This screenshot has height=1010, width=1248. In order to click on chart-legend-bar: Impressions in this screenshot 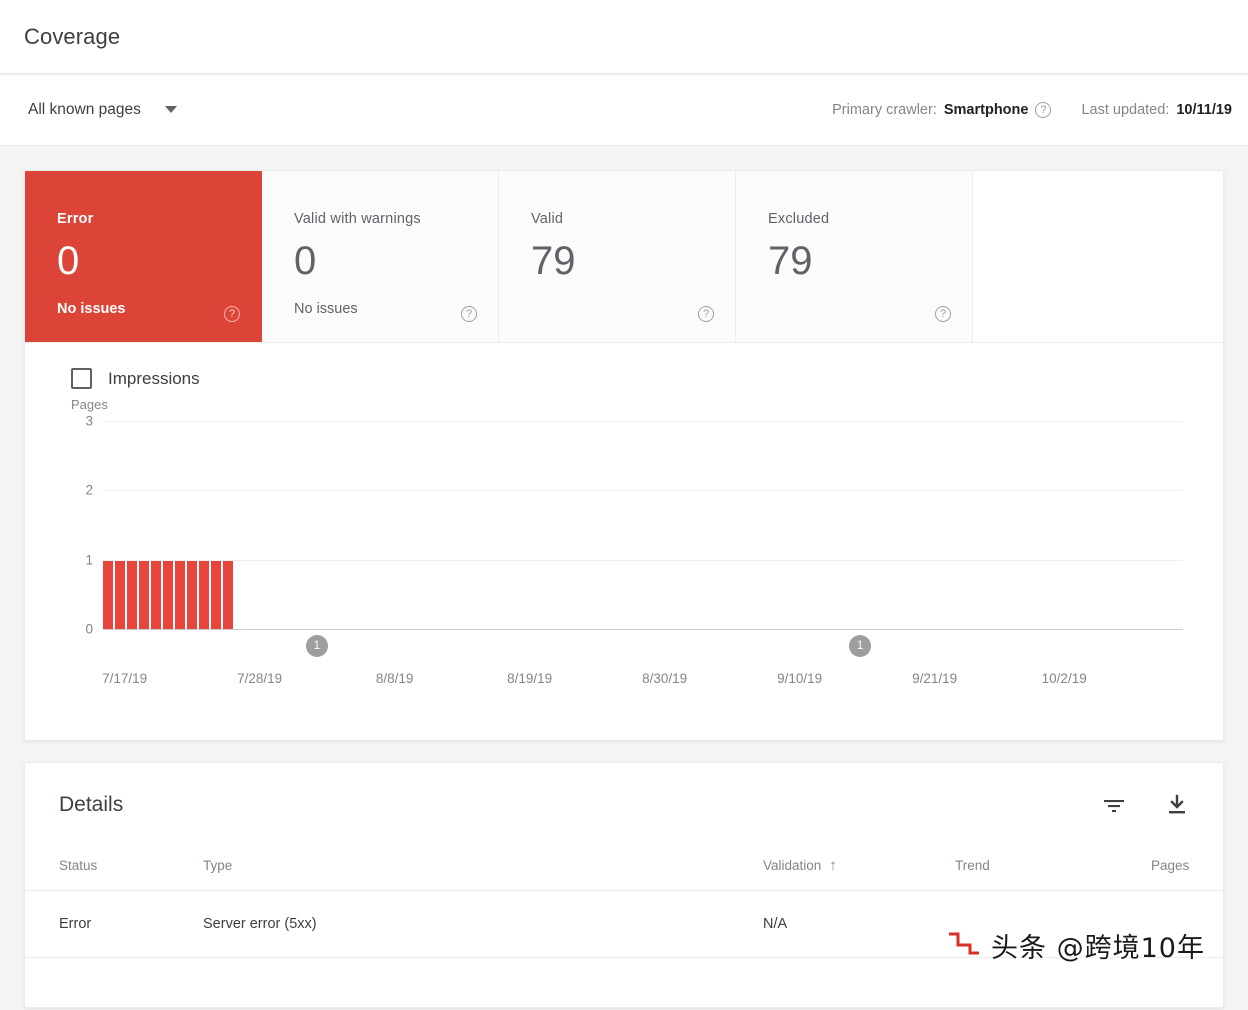, I will do `click(624, 366)`.